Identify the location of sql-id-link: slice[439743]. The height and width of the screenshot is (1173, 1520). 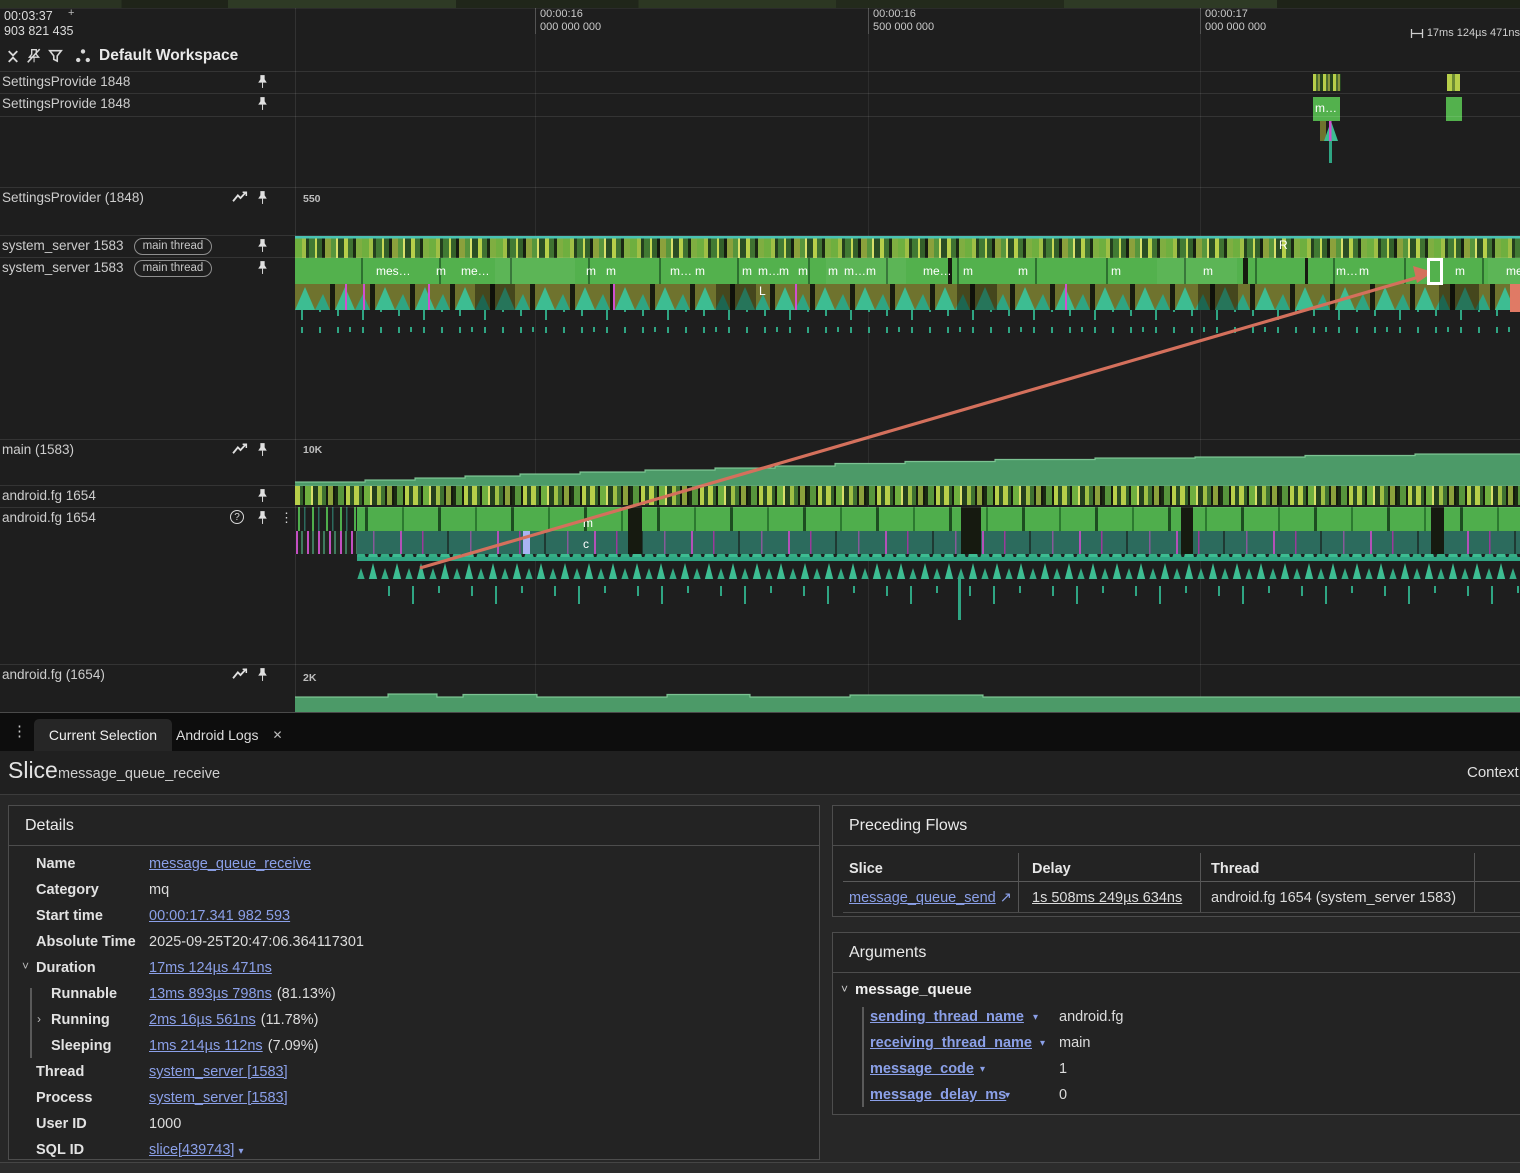
(191, 1150).